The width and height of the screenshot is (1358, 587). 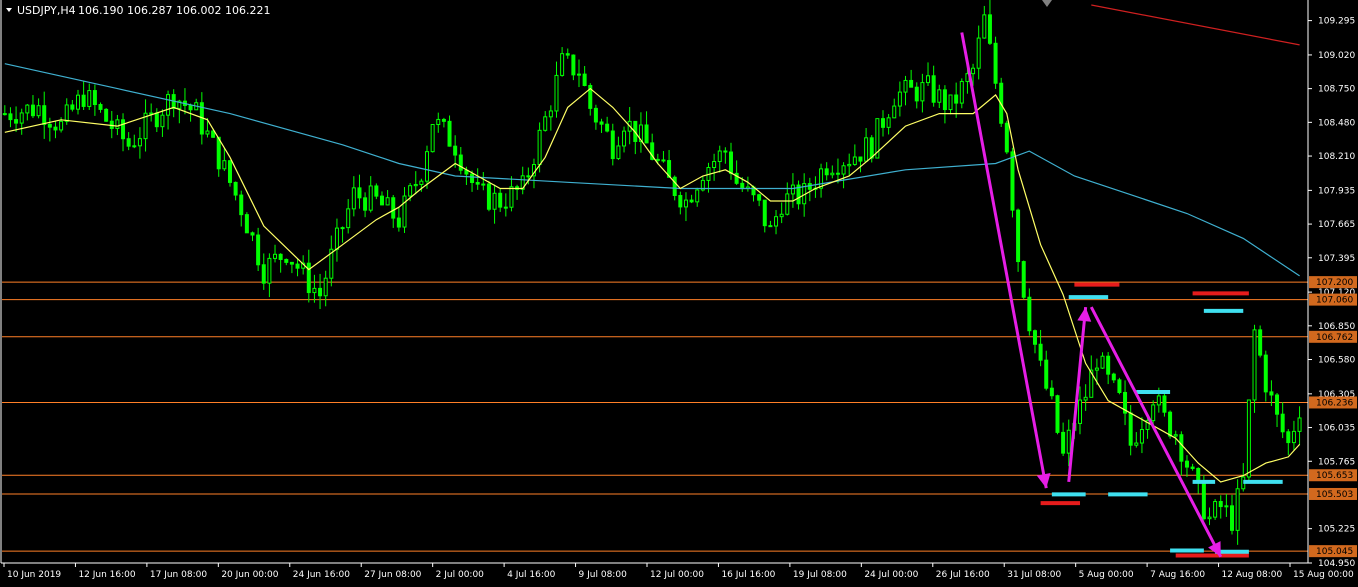 What do you see at coordinates (748, 575) in the screenshot?
I see `time-tick-label: 16 Jul 16:00` at bounding box center [748, 575].